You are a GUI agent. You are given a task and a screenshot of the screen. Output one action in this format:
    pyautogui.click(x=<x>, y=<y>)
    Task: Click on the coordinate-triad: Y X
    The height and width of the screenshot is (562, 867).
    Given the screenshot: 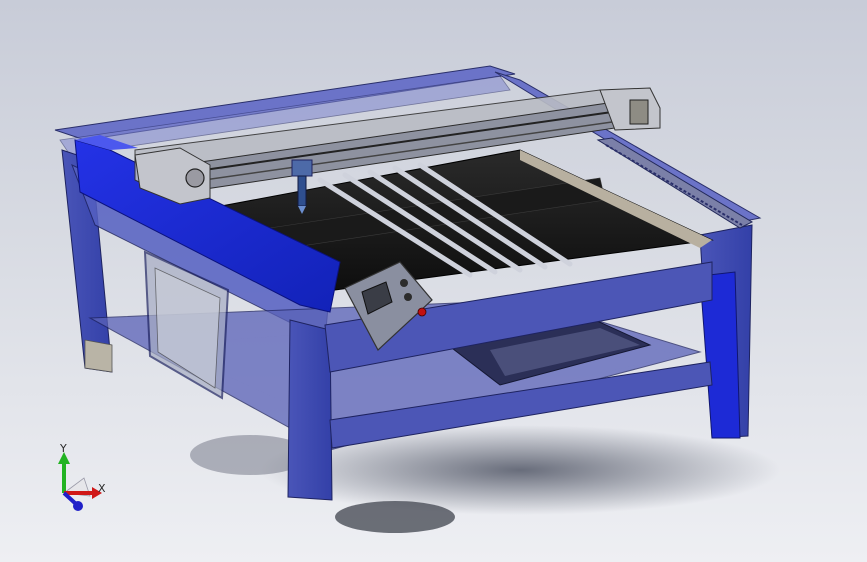 What is the action you would take?
    pyautogui.click(x=84, y=478)
    